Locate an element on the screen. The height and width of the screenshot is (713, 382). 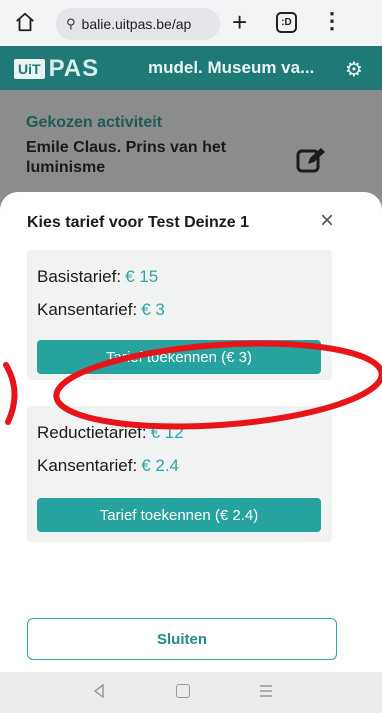
kansen-tariff-price: € 2.4 is located at coordinates (160, 465).